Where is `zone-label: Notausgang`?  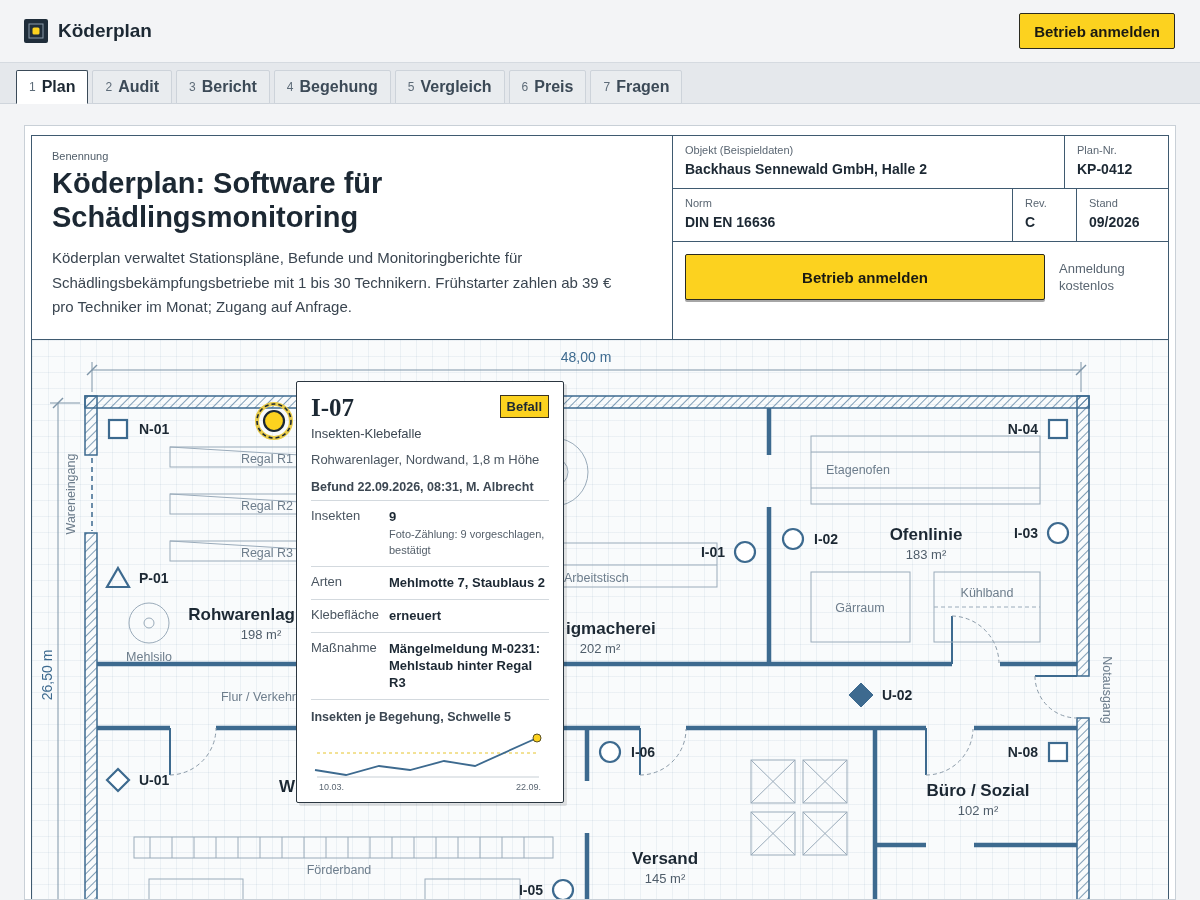 zone-label: Notausgang is located at coordinates (1107, 690).